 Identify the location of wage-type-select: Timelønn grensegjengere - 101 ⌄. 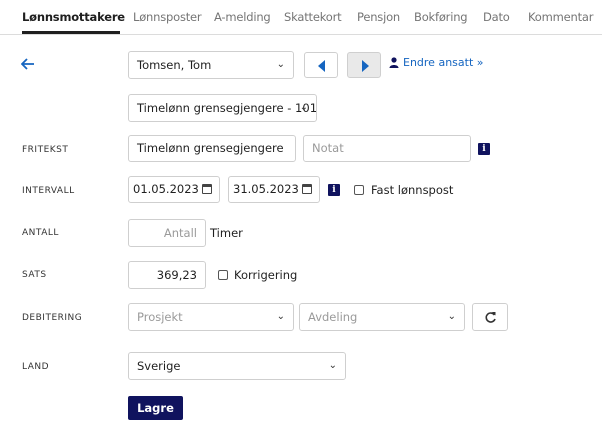
(222, 108).